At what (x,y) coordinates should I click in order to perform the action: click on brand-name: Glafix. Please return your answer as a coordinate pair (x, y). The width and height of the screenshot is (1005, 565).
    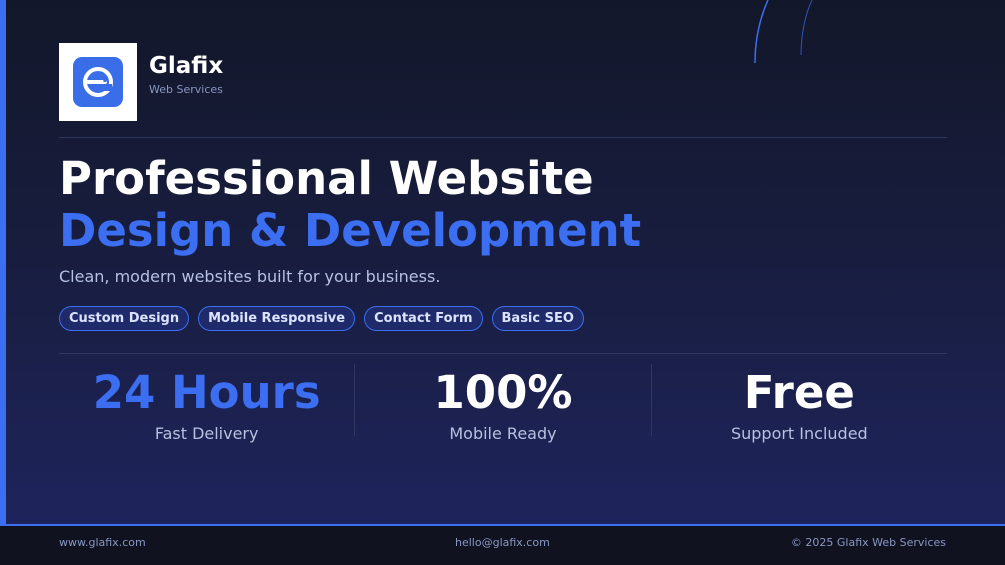
    Looking at the image, I should click on (186, 66).